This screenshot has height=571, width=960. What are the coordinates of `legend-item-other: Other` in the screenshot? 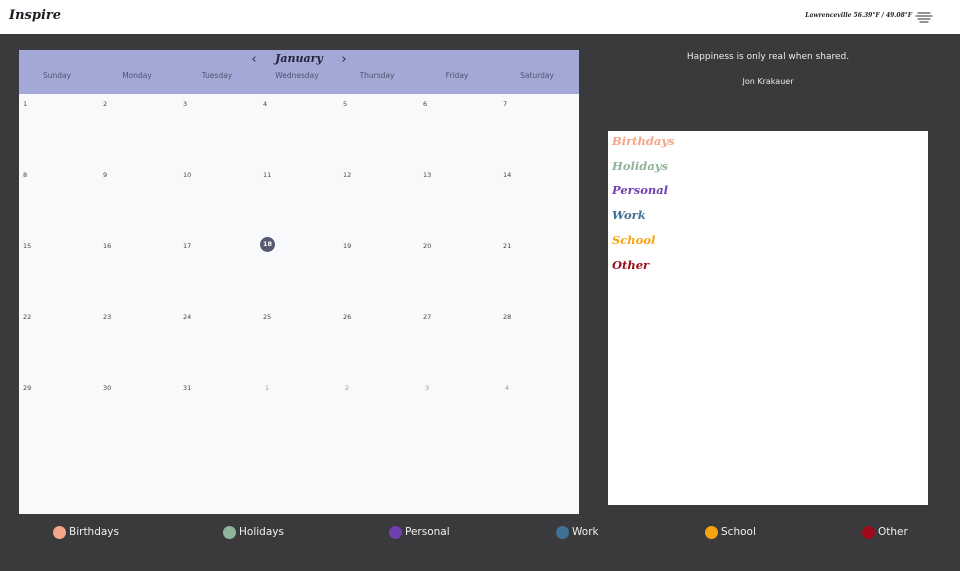 It's located at (885, 532).